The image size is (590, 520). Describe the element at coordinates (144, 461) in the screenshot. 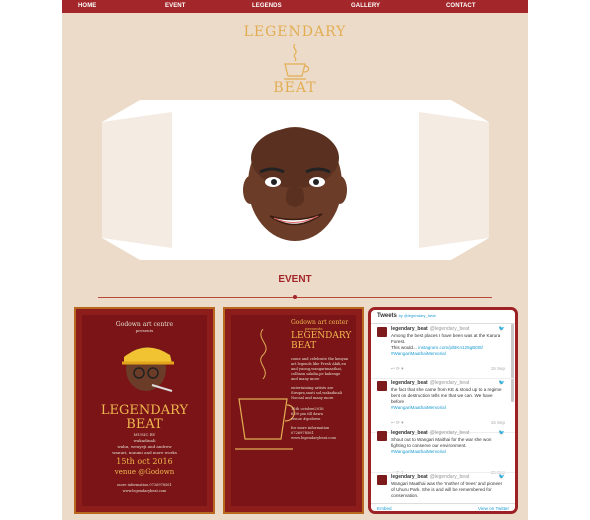

I see `poster-1-date: 15th oct 2016` at that location.